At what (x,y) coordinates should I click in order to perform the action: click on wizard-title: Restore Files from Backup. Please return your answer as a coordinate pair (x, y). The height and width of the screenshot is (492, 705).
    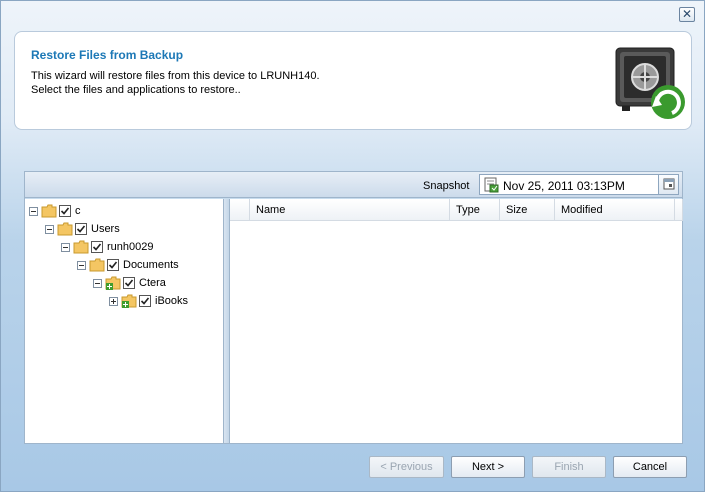
    Looking at the image, I should click on (107, 55).